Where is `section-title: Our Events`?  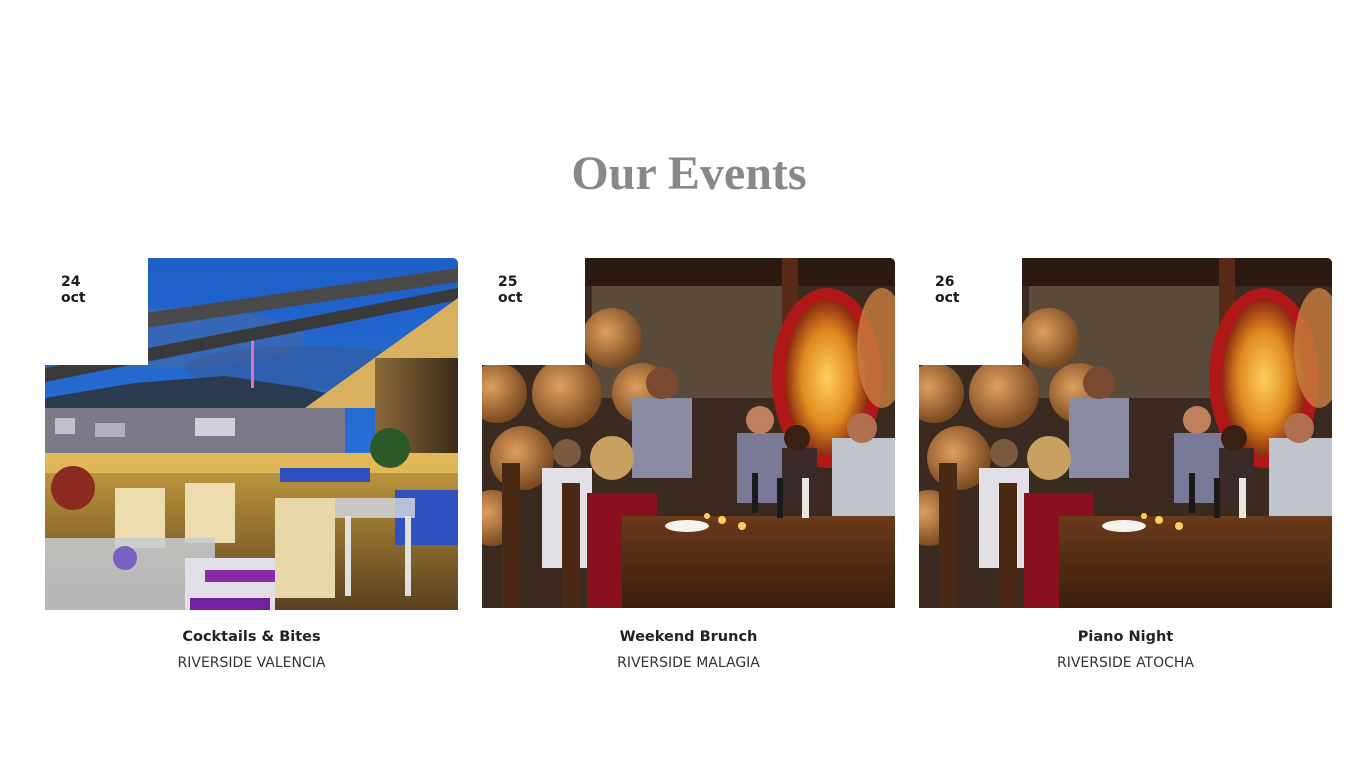
section-title: Our Events is located at coordinates (689, 173).